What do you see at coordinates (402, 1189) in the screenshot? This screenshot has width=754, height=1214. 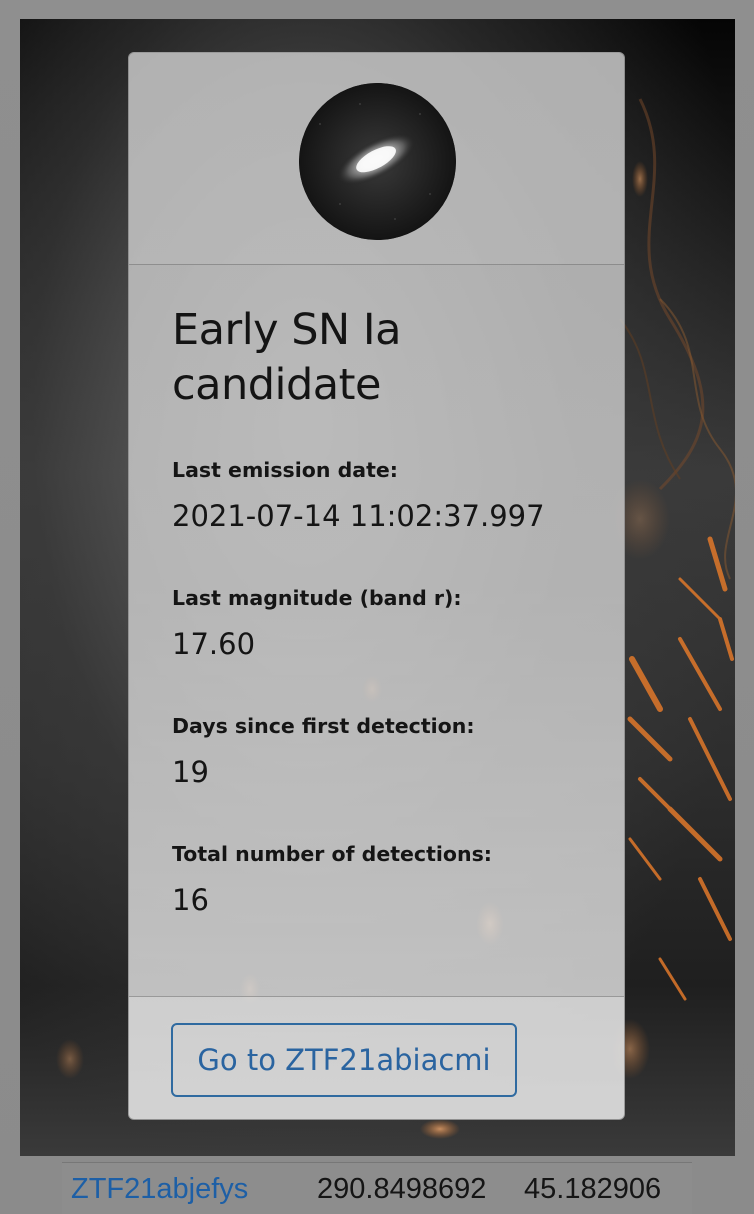 I see `ra-cell: 290.8498692` at bounding box center [402, 1189].